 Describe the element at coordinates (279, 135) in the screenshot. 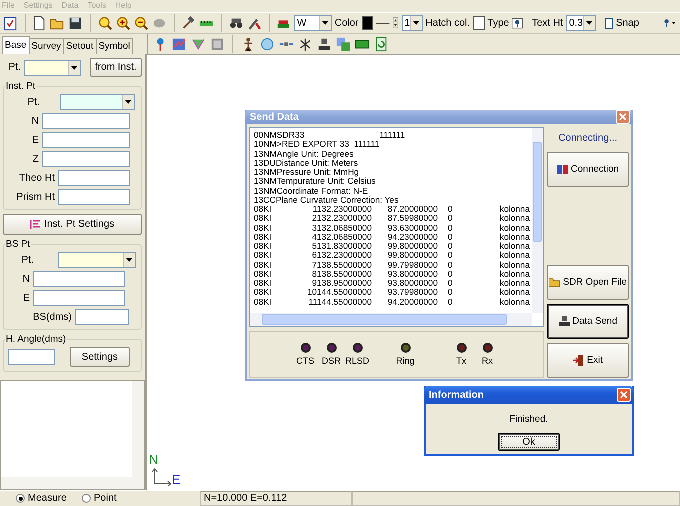

I see `log-line: 00NMSDR33` at that location.